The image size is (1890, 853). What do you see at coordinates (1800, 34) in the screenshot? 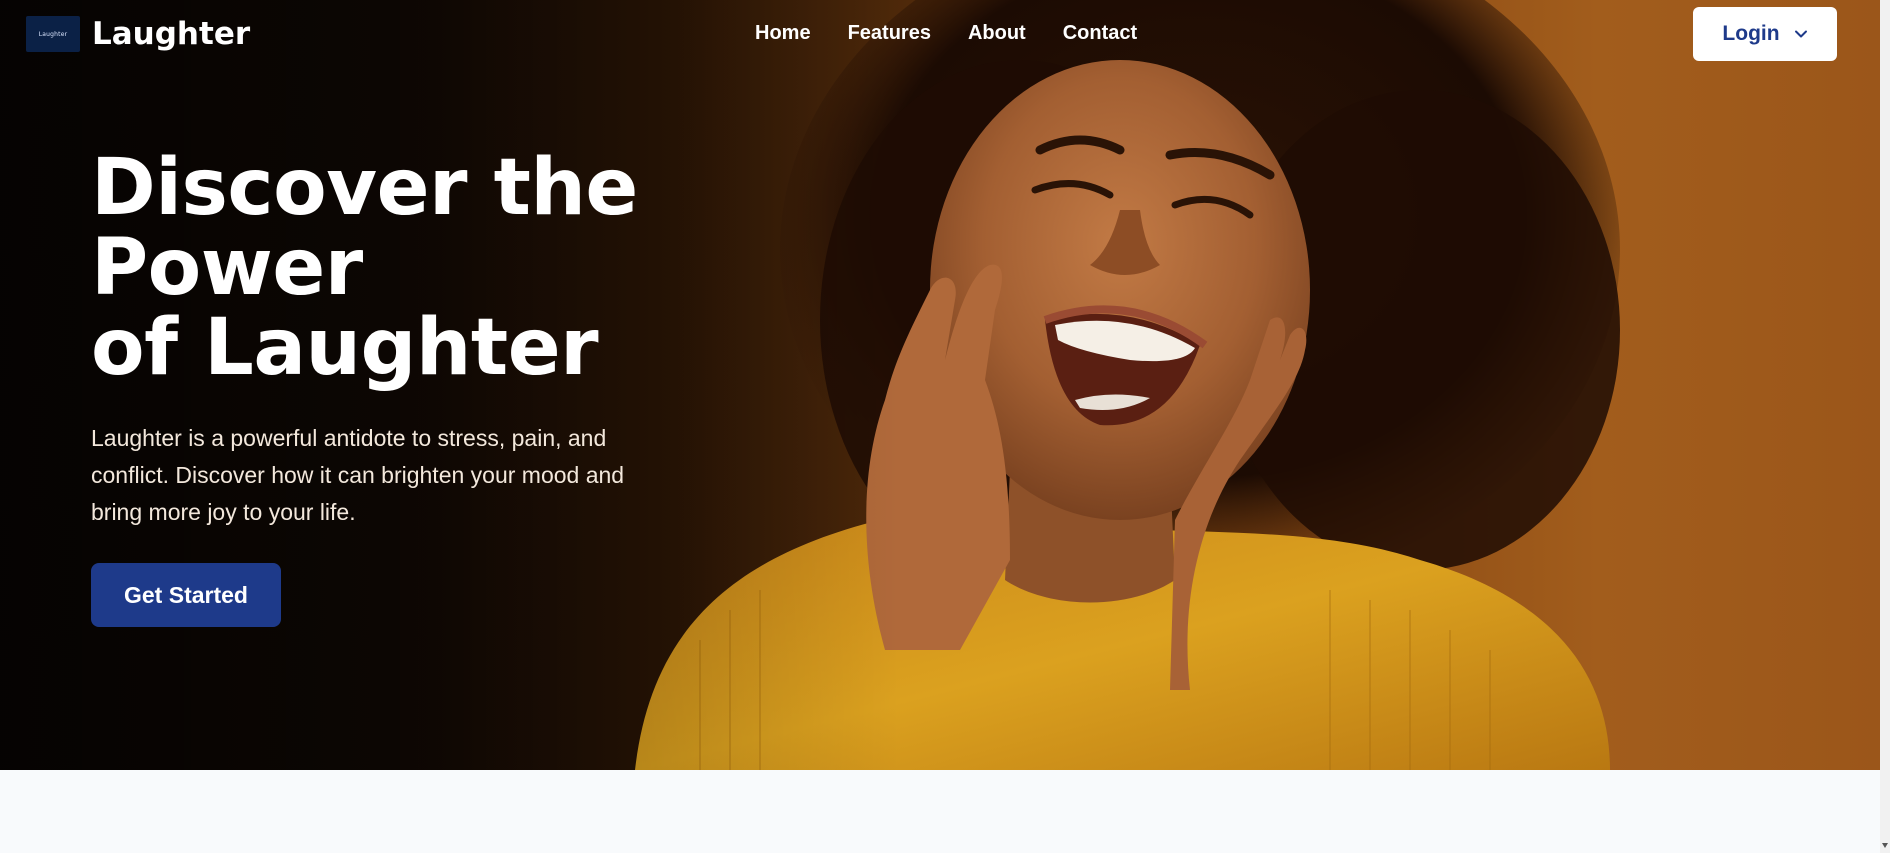
I see `chevron-down-icon` at bounding box center [1800, 34].